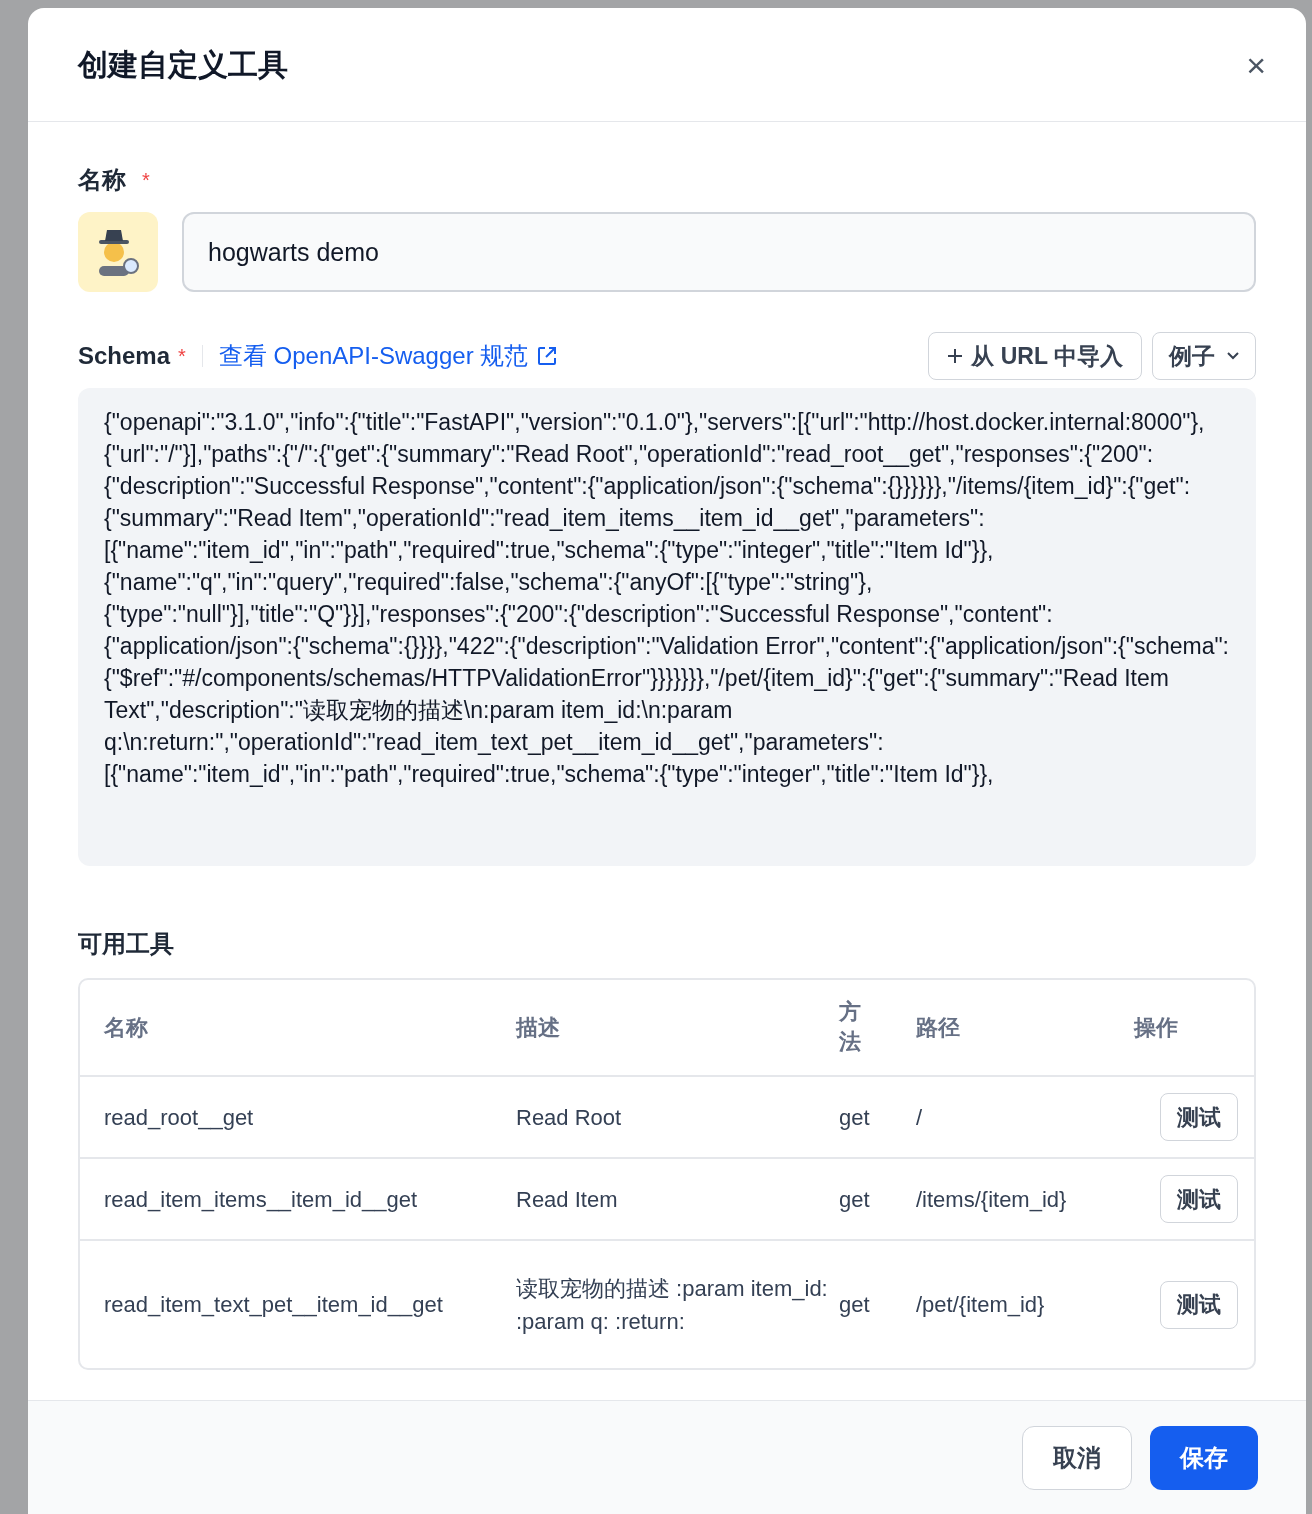  Describe the element at coordinates (1204, 1457) in the screenshot. I see `save-button: 保存` at that location.